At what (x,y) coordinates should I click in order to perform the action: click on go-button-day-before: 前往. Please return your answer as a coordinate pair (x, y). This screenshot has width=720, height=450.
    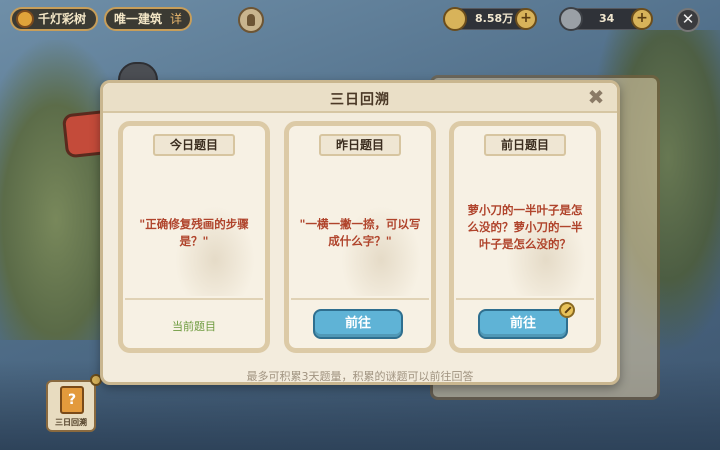
    Looking at the image, I should click on (523, 324).